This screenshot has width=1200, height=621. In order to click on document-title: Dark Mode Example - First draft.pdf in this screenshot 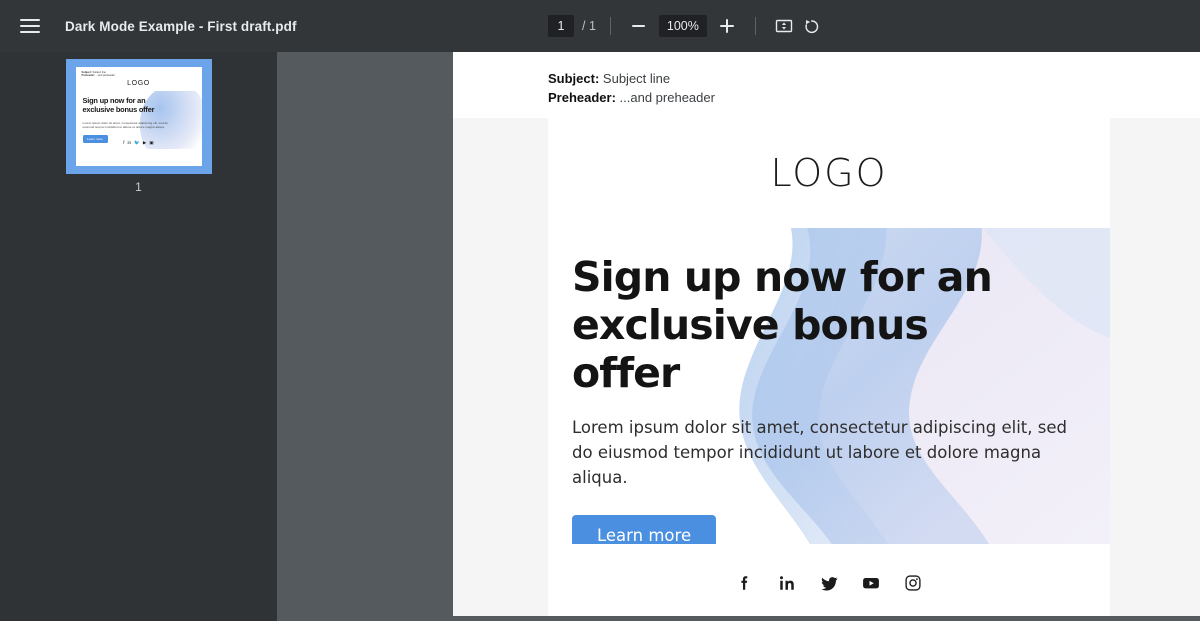, I will do `click(181, 26)`.